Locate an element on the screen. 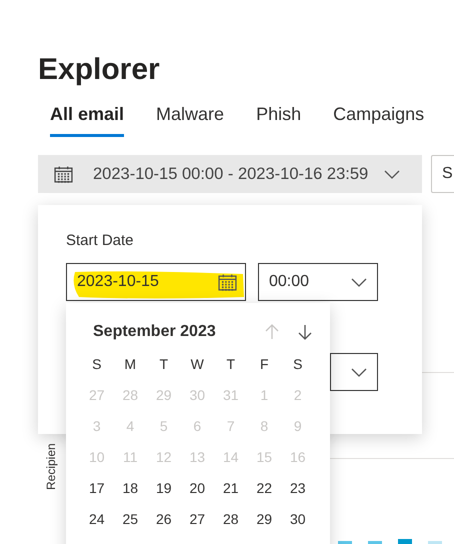 Image resolution: width=454 pixels, height=544 pixels. calendar-day: 23 is located at coordinates (298, 488).